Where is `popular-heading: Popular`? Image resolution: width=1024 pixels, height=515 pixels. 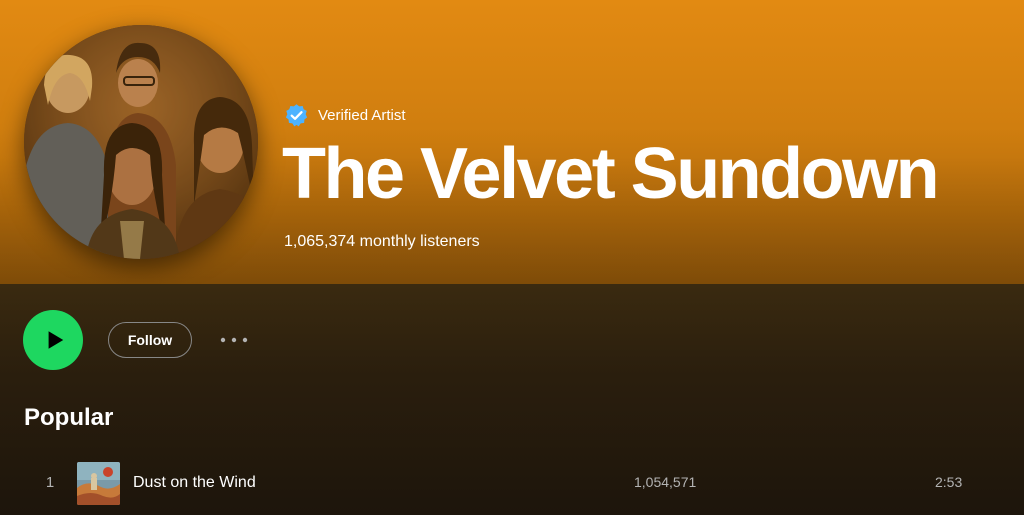 popular-heading: Popular is located at coordinates (69, 417).